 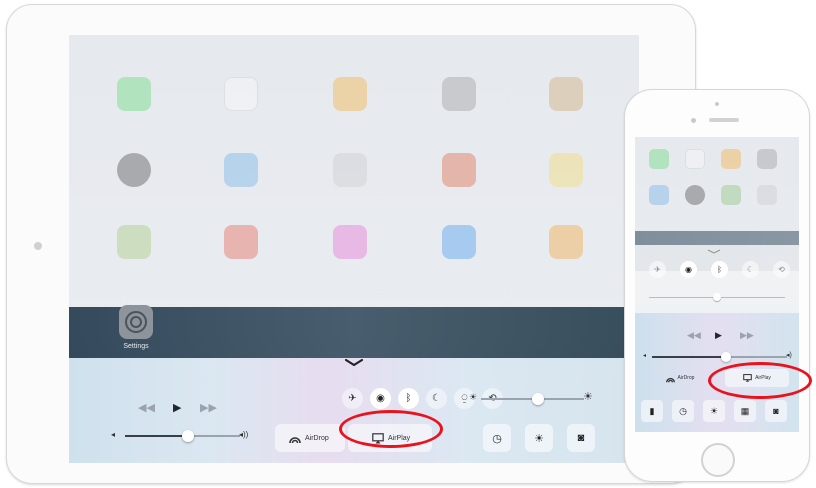 I want to click on iphone-proximity-sensor, so click(x=717, y=104).